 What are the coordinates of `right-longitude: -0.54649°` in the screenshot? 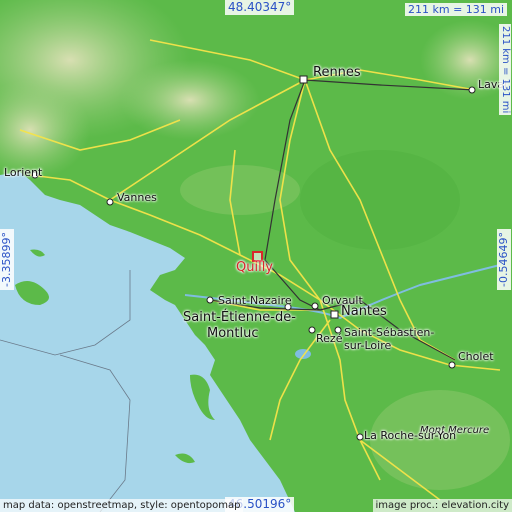 It's located at (504, 259).